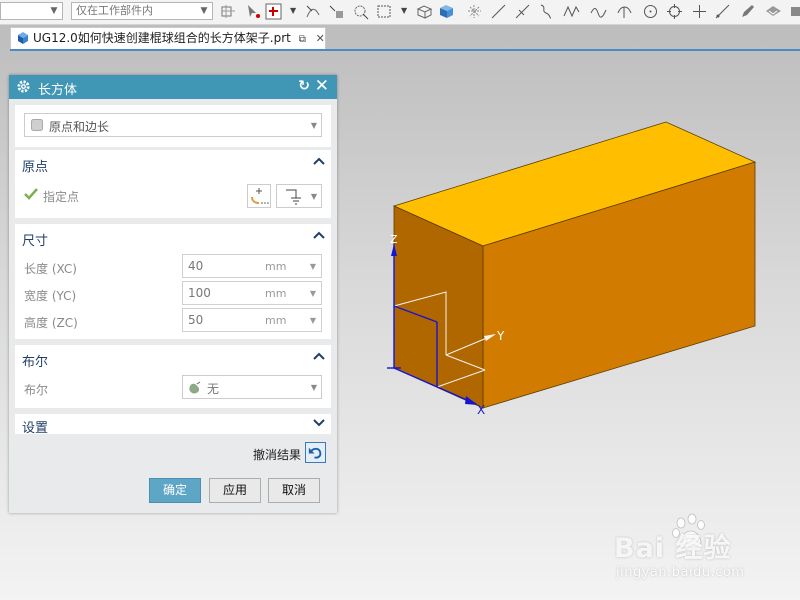 This screenshot has height=600, width=800. I want to click on arc-icon, so click(624, 11).